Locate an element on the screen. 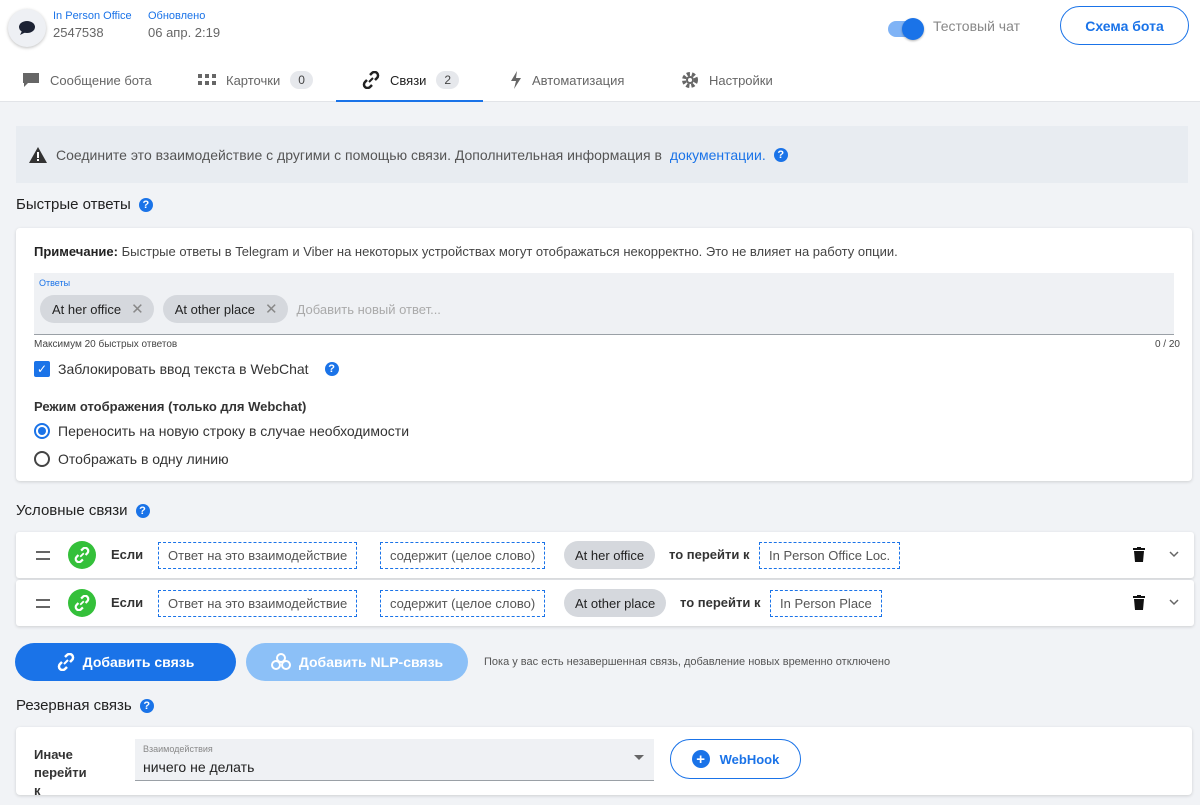 The width and height of the screenshot is (1200, 805). bot-id: 2547538 is located at coordinates (78, 32).